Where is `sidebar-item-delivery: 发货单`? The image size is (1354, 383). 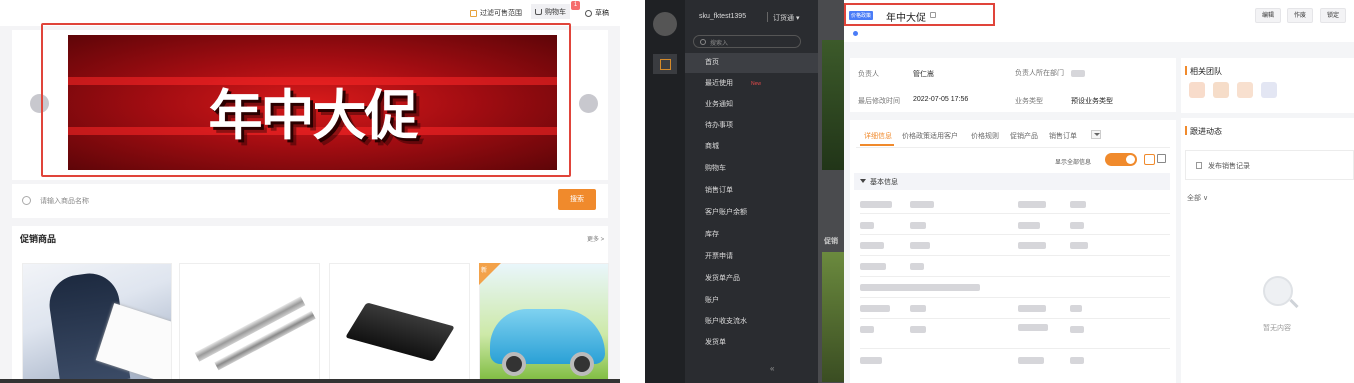 sidebar-item-delivery: 发货单 is located at coordinates (760, 343).